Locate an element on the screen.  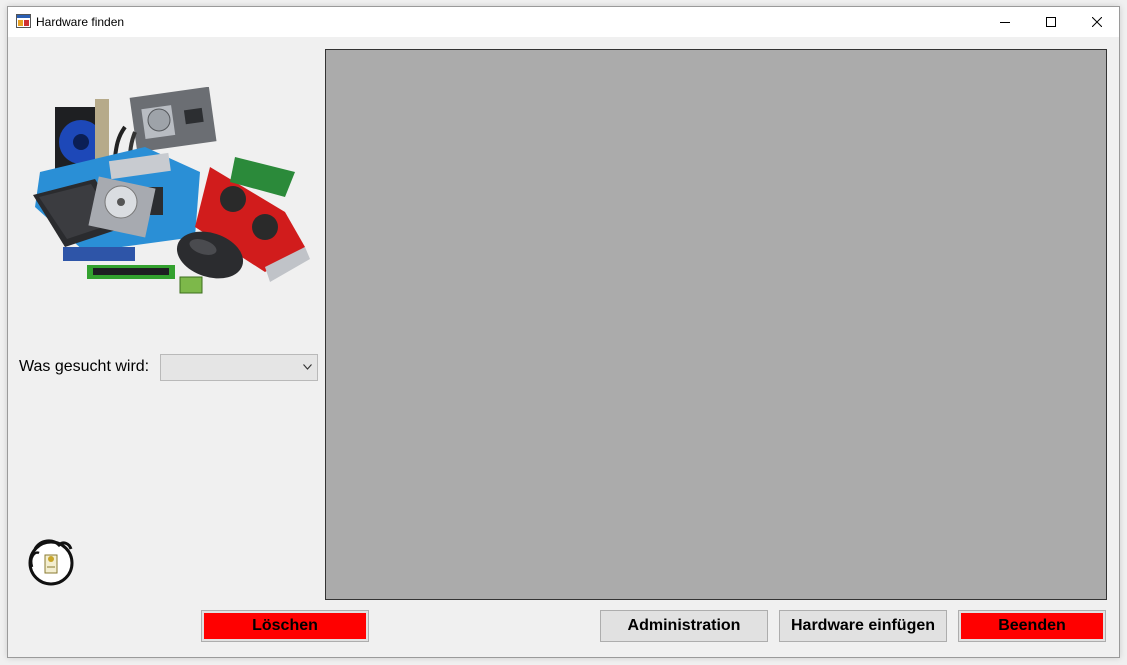
exit-button-label: Beenden is located at coordinates (1032, 626).